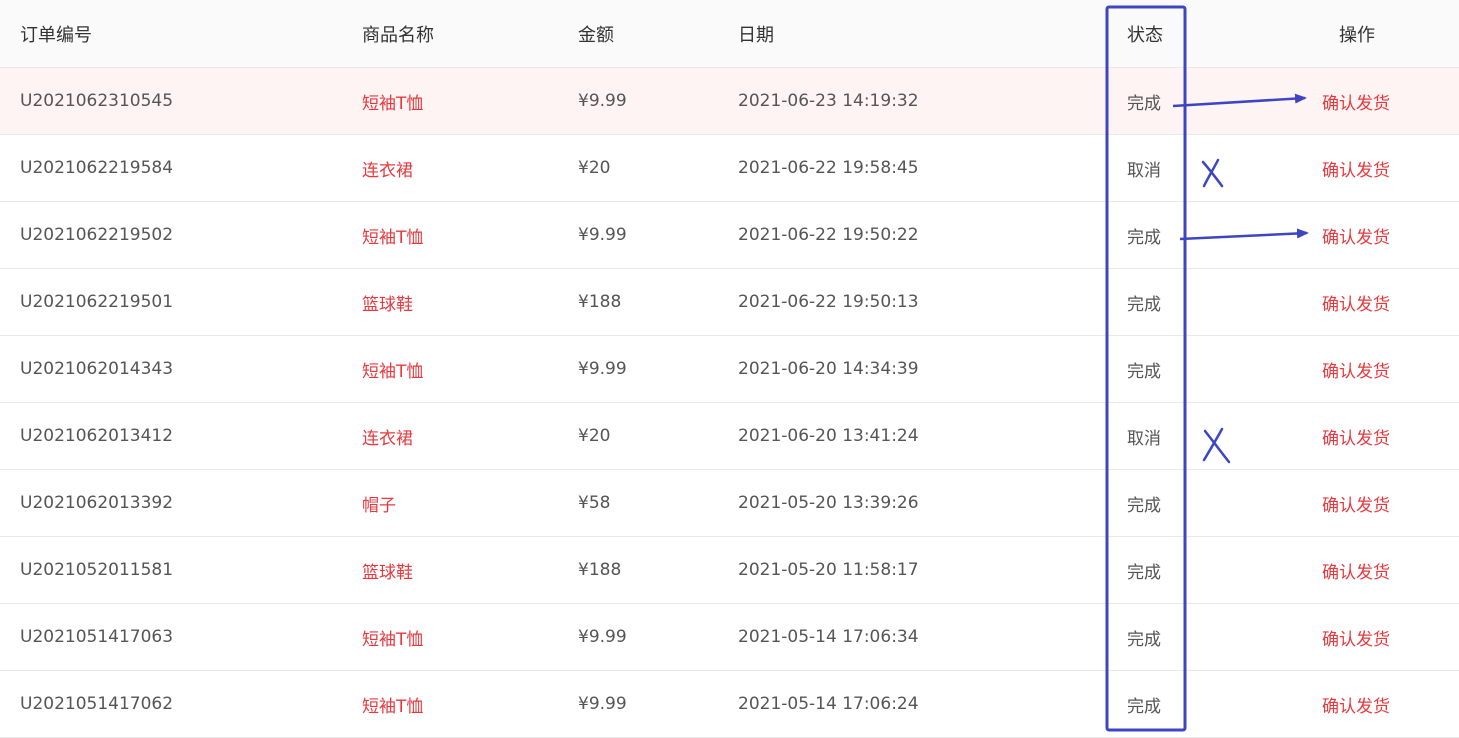 The height and width of the screenshot is (738, 1459). Describe the element at coordinates (828, 704) in the screenshot. I see `date: 2021-05-14 17:06:24` at that location.